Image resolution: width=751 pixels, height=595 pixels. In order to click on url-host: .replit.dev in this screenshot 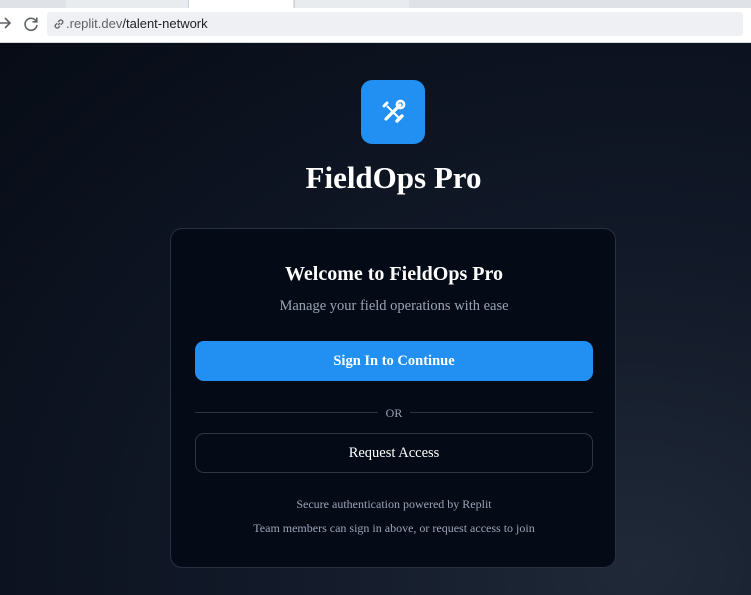, I will do `click(94, 23)`.